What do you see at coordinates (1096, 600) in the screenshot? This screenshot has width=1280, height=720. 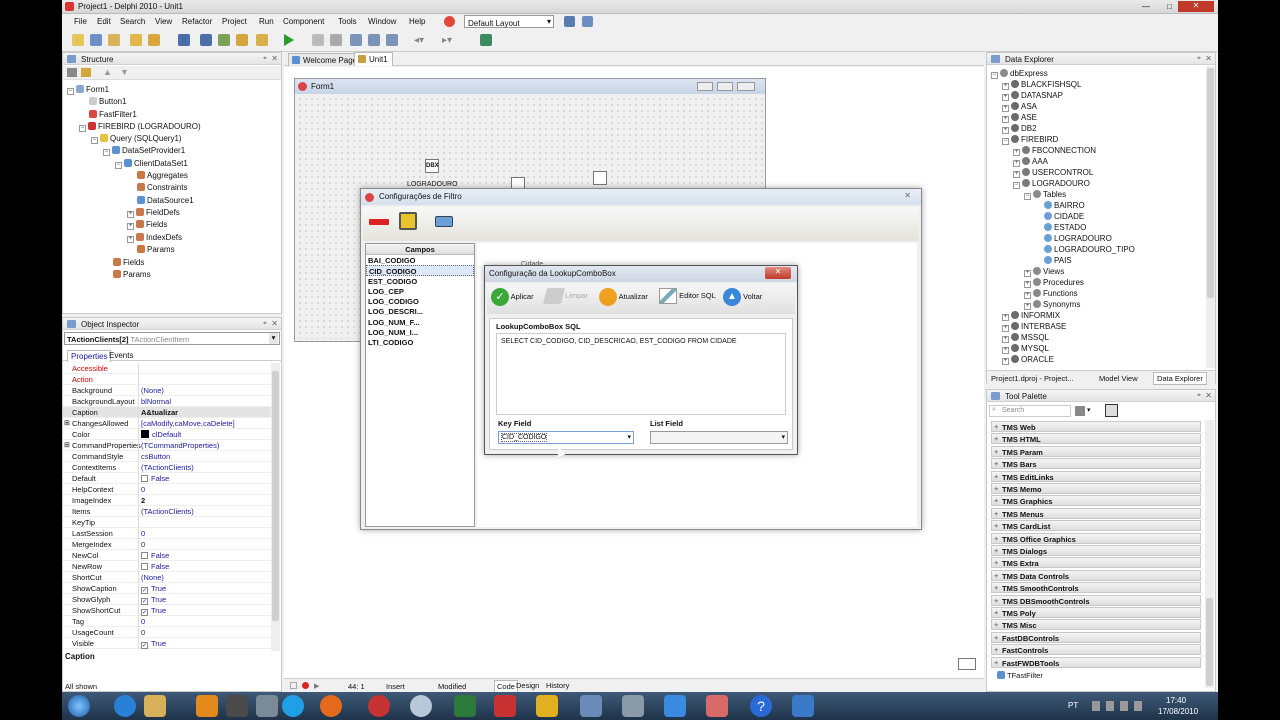 I see `palette-category: TMS DBSmoothControls` at bounding box center [1096, 600].